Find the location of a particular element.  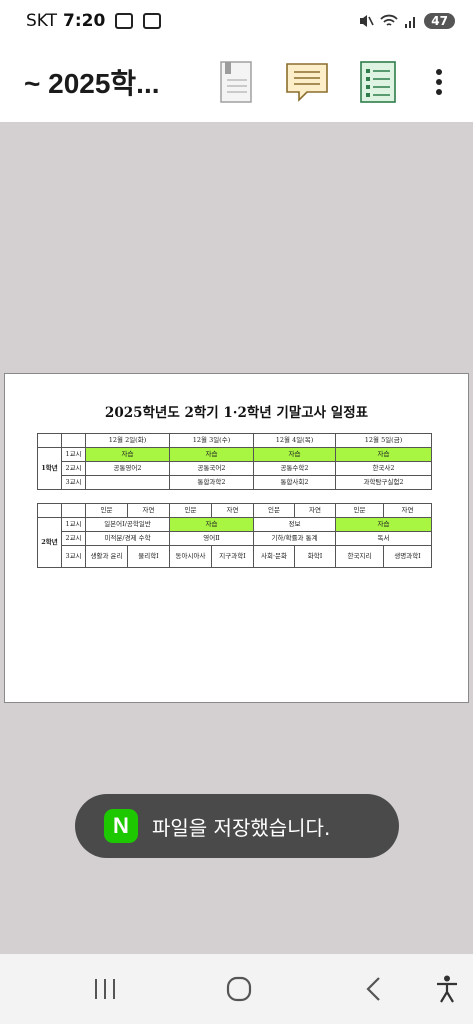

carrier-label: SKT is located at coordinates (42, 21).